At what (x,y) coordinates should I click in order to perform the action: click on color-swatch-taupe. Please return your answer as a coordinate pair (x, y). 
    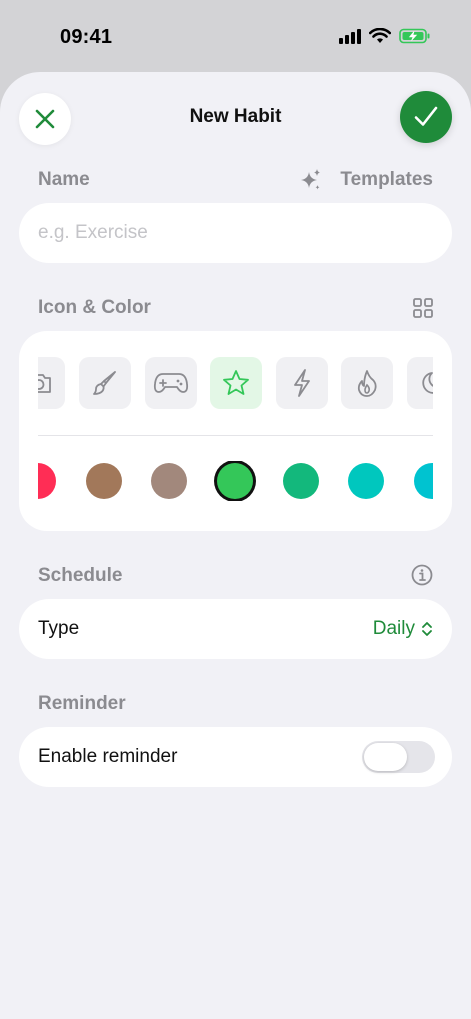
    Looking at the image, I should click on (169, 481).